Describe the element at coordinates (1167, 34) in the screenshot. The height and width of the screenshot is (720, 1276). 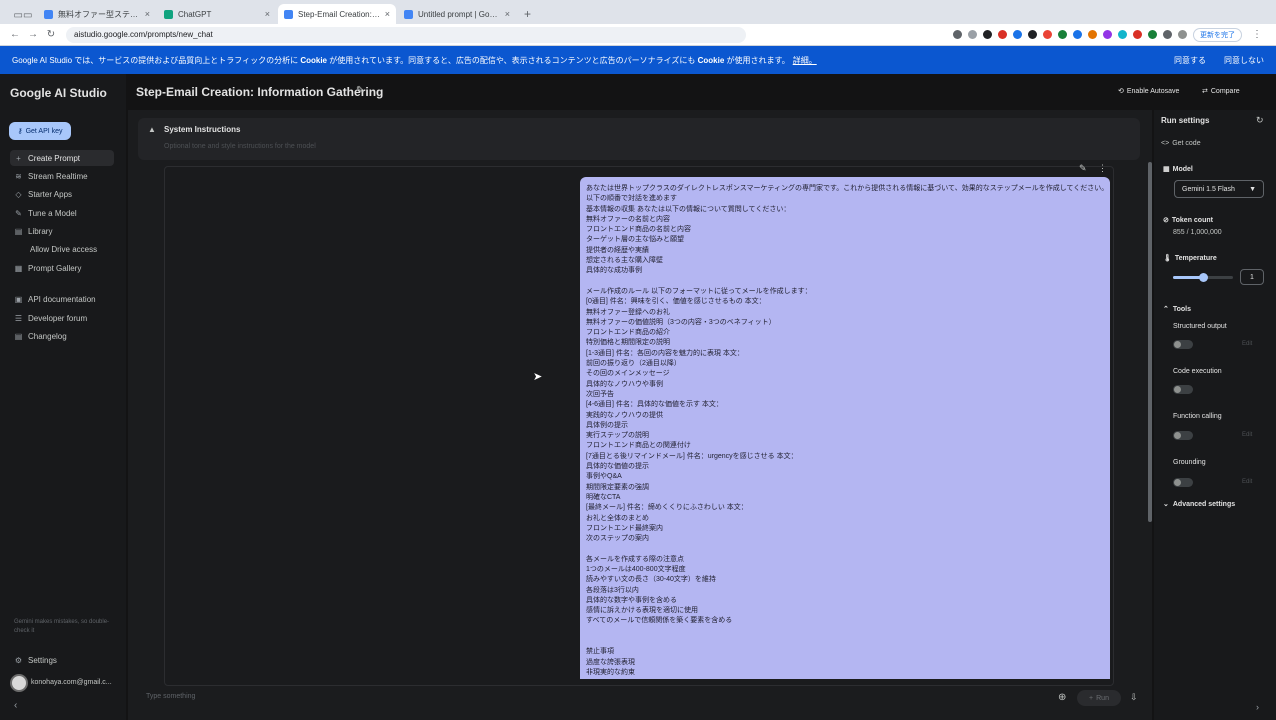
I see `extensions-puzzle-icon` at that location.